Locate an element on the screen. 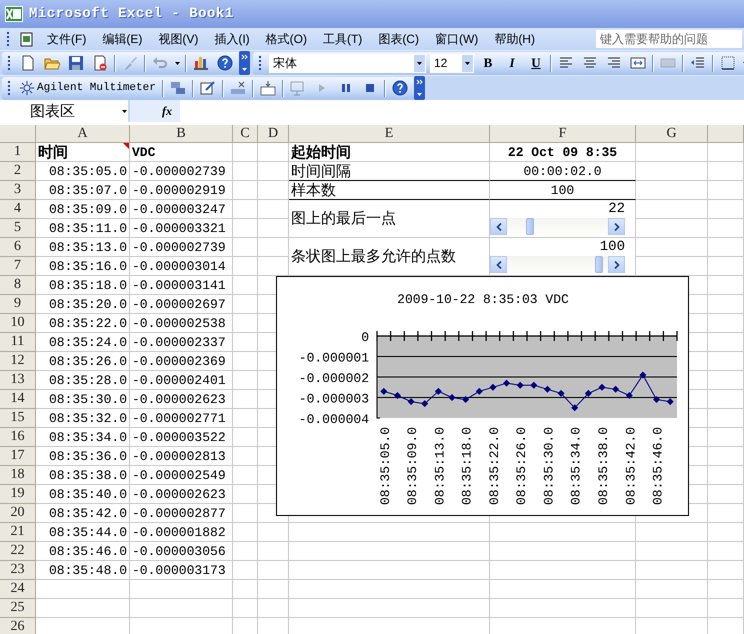  row-header: 20 is located at coordinates (18, 513).